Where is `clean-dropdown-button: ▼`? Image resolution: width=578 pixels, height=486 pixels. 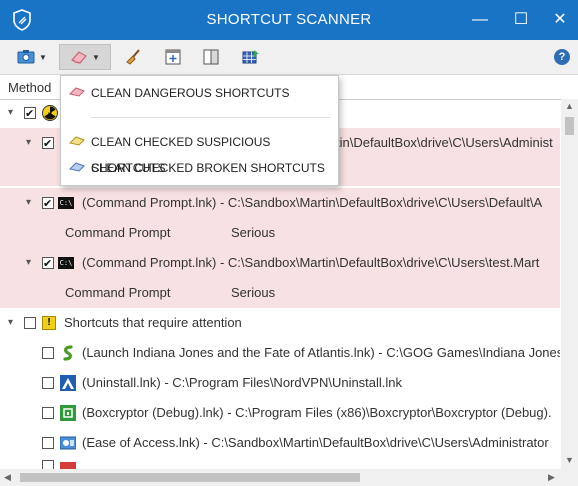
clean-dropdown-button: ▼ is located at coordinates (85, 57).